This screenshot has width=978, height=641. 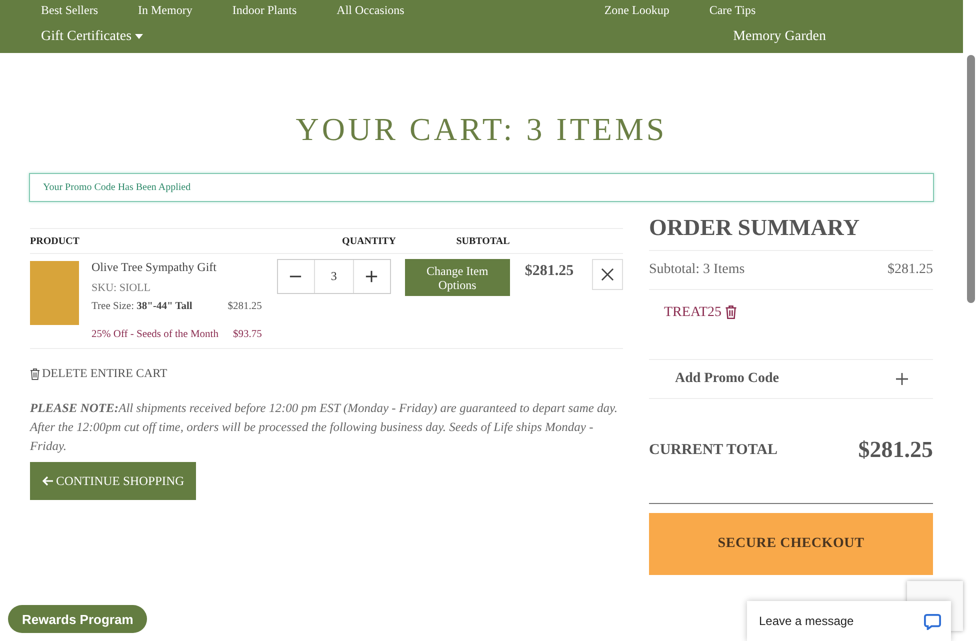 I want to click on caret-icon, so click(x=138, y=36).